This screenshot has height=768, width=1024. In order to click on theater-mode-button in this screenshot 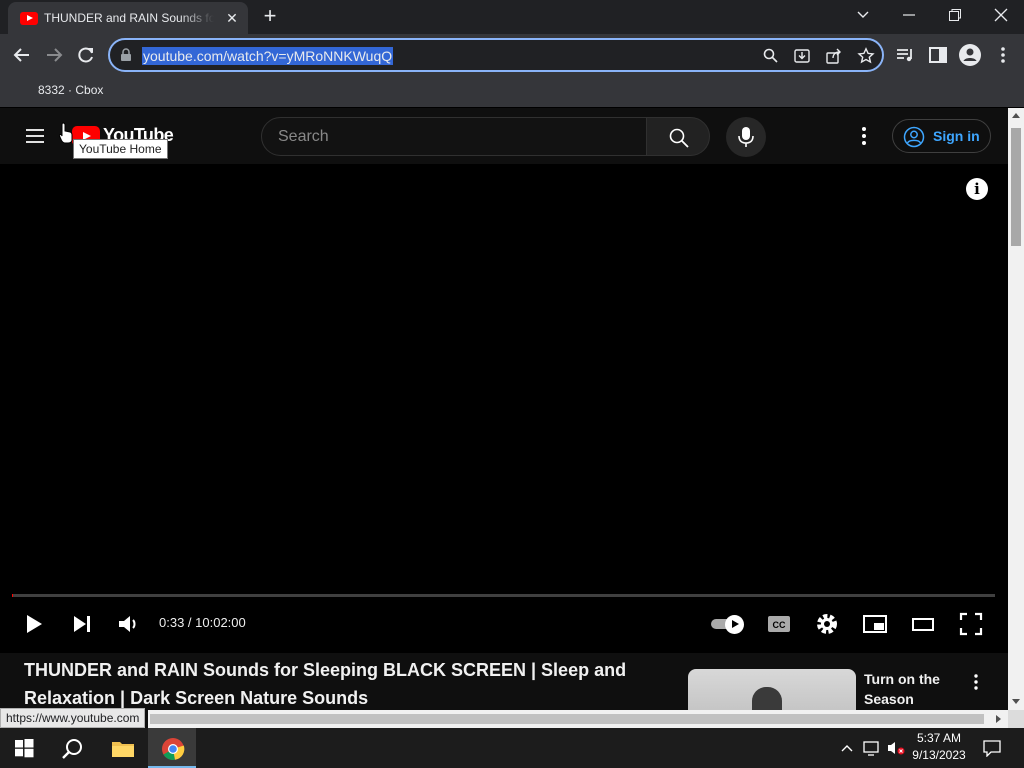, I will do `click(923, 624)`.